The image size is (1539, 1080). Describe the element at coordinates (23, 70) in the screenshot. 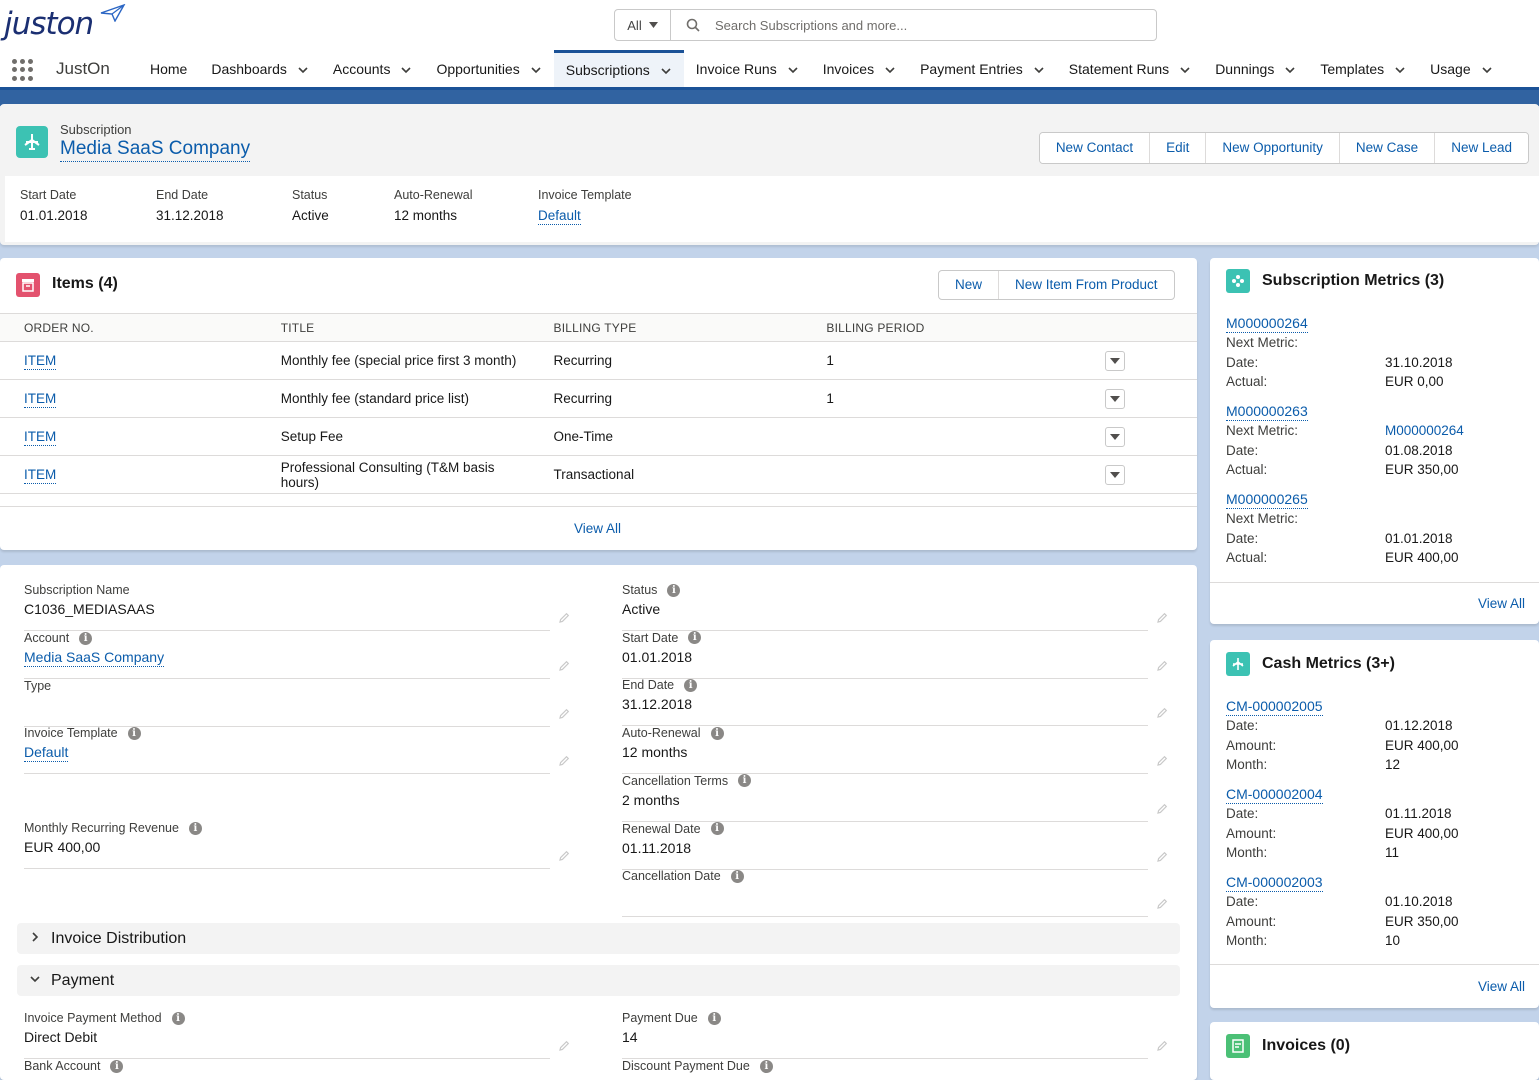

I see `app-launcher-icon` at that location.